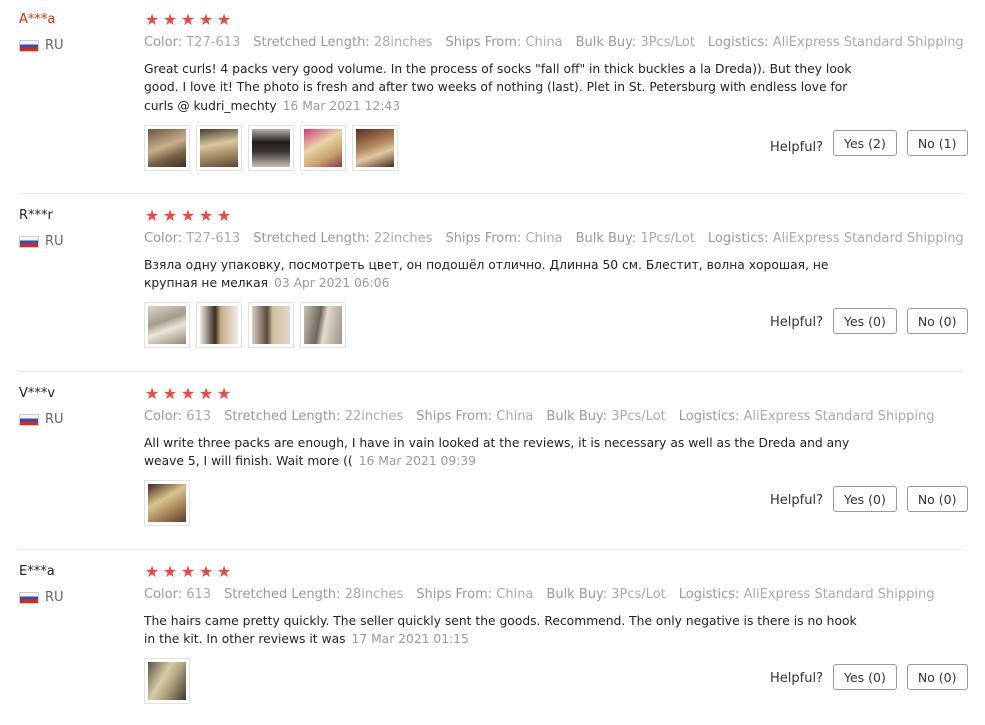  What do you see at coordinates (937, 143) in the screenshot?
I see `helpful-no-button: No (1)` at bounding box center [937, 143].